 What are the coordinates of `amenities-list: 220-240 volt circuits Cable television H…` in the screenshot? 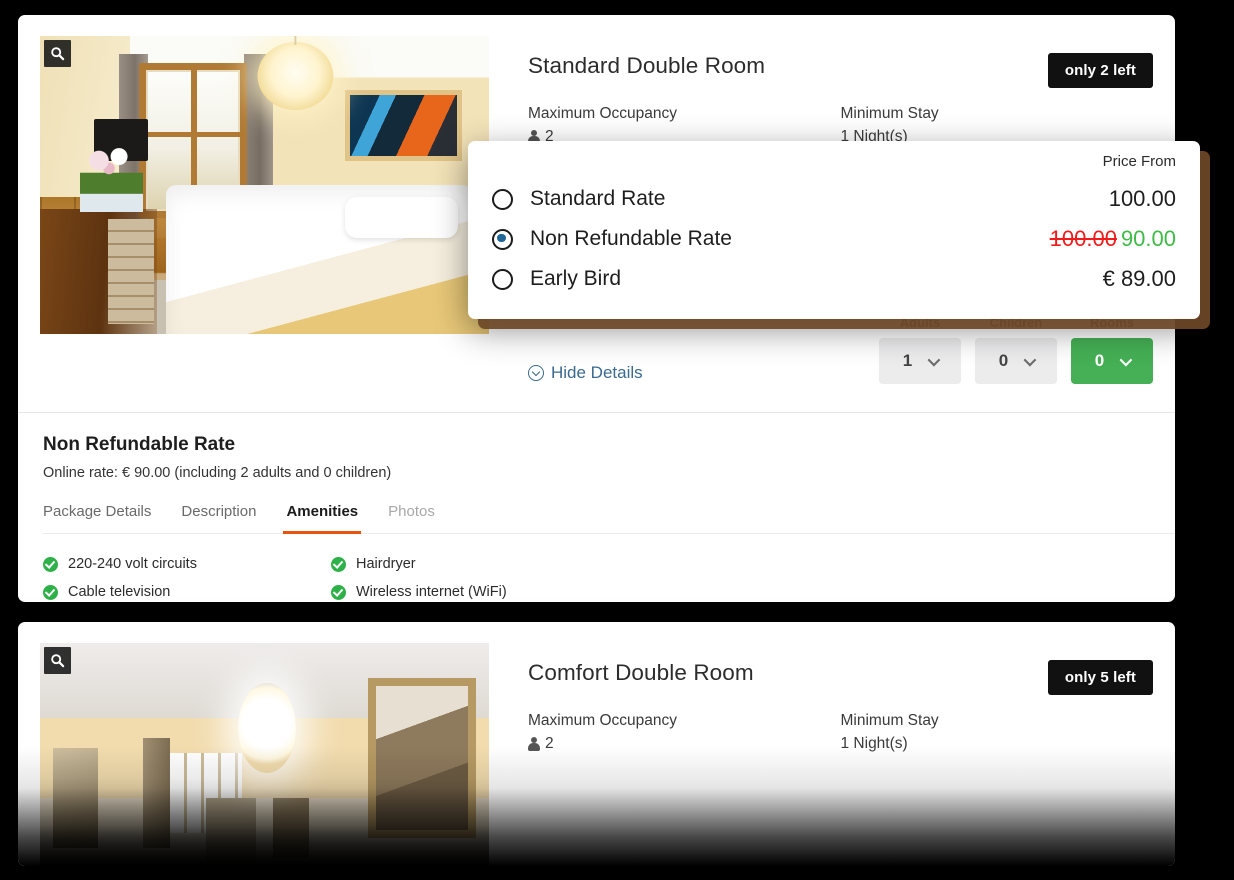 It's located at (609, 579).